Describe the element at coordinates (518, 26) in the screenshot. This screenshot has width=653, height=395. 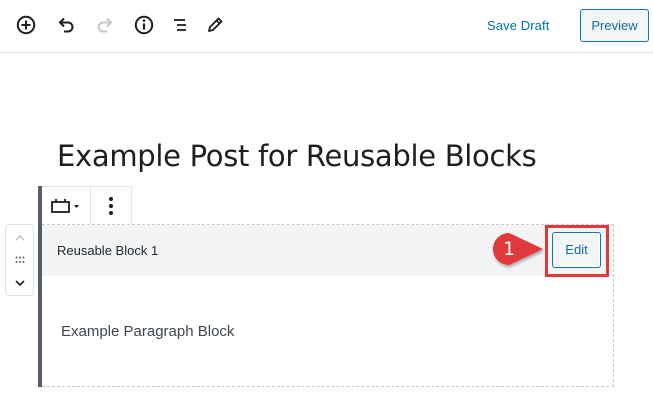
I see `save-draft-button: Save Draft` at that location.